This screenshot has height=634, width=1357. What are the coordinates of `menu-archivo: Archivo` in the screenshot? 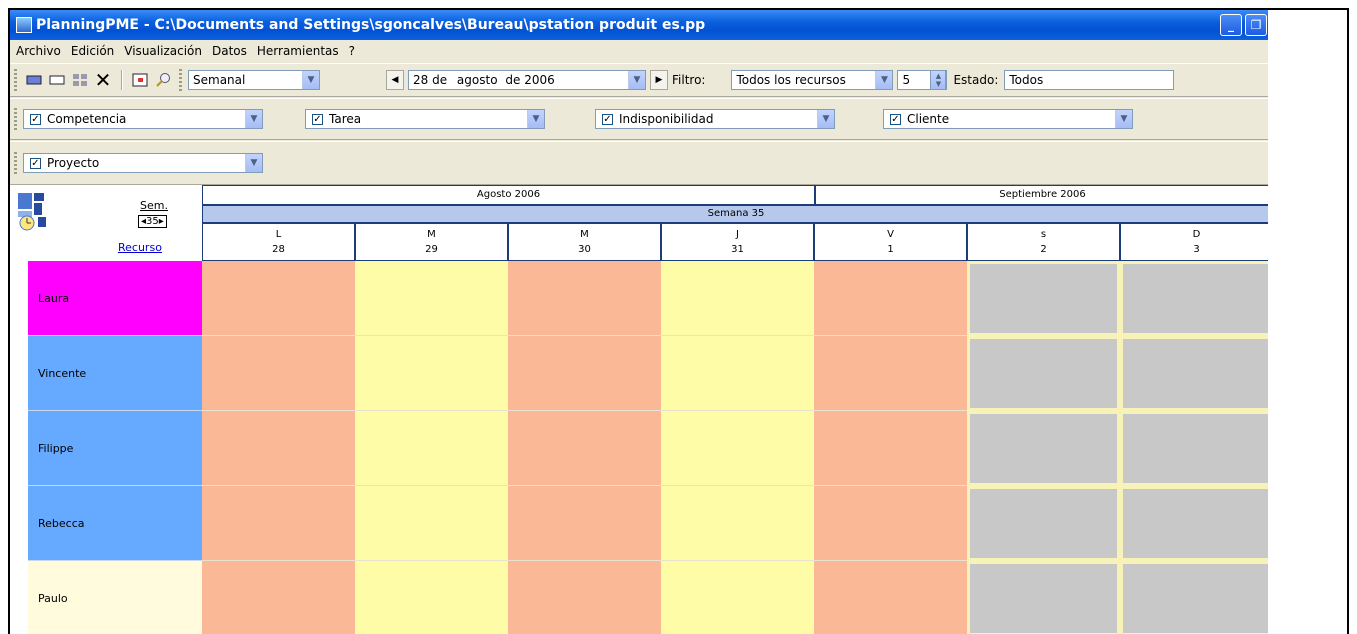 It's located at (38, 51).